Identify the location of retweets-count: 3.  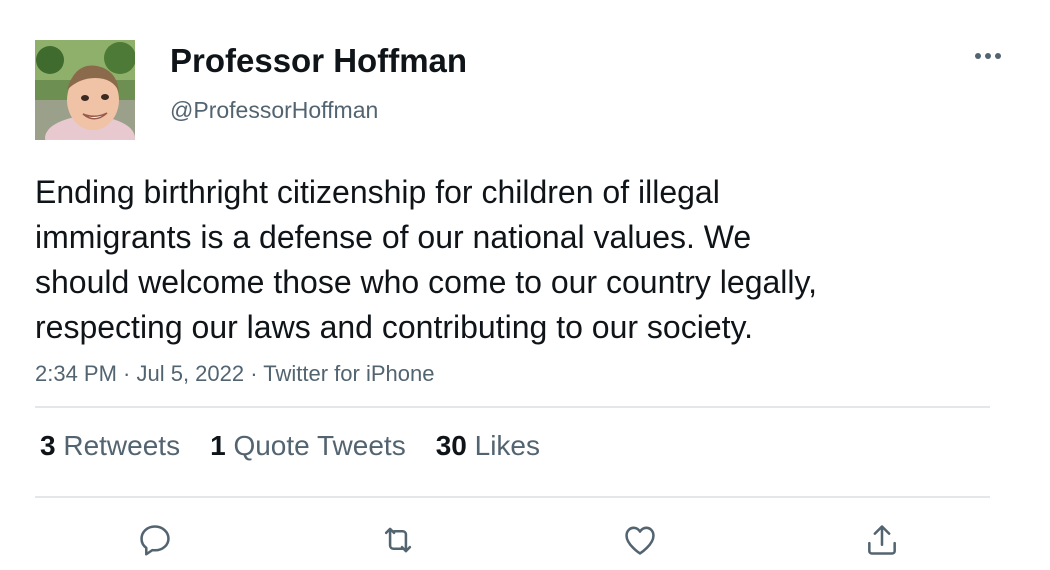
(48, 445).